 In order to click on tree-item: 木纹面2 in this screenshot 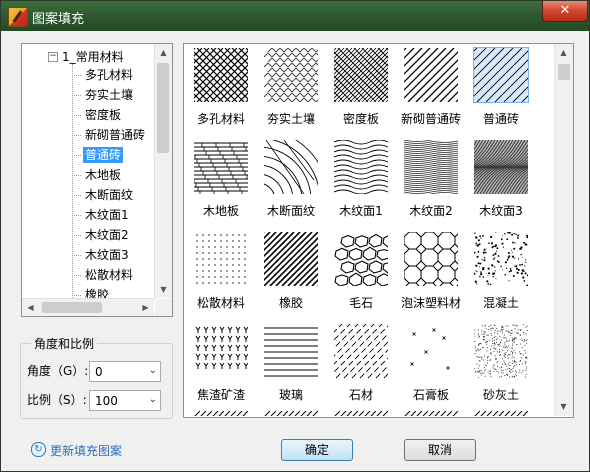, I will do `click(101, 235)`.